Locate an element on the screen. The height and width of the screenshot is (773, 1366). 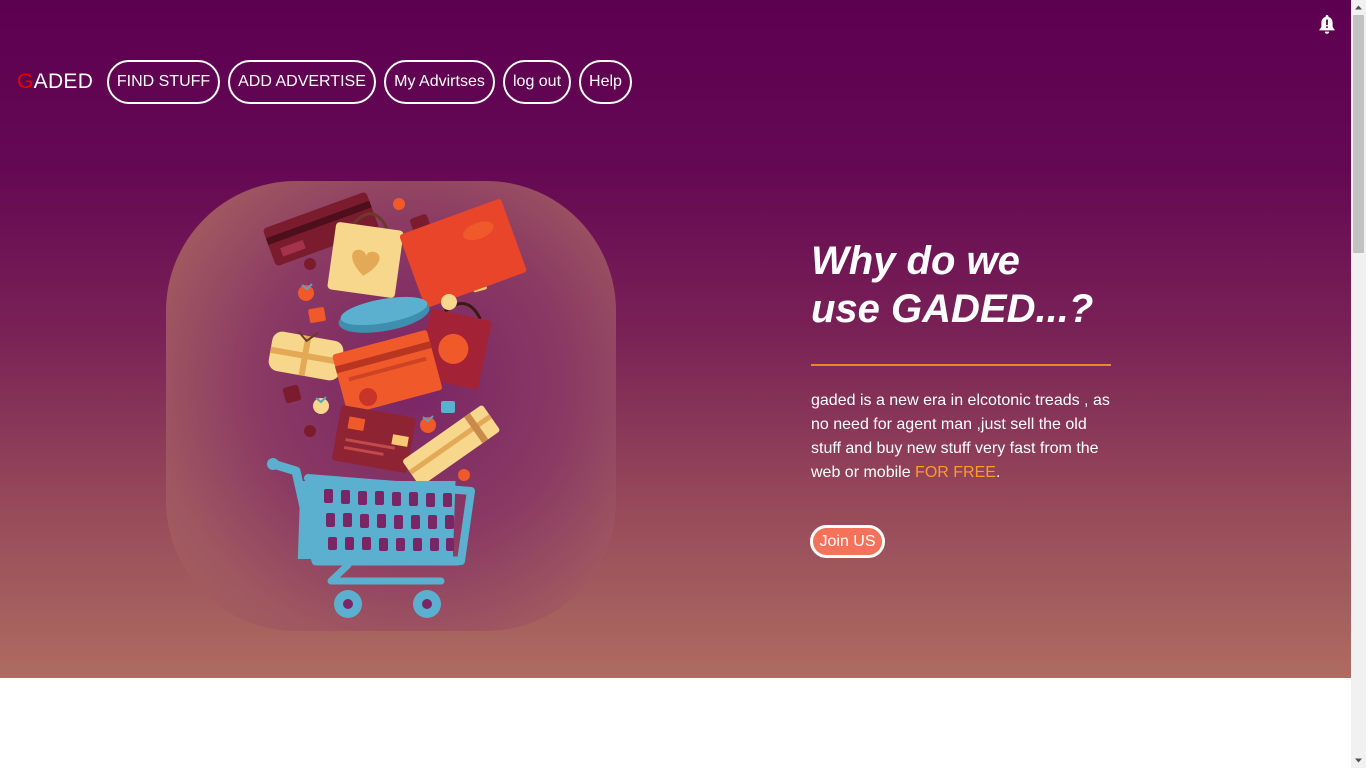
bell-alert-icon is located at coordinates (1327, 24).